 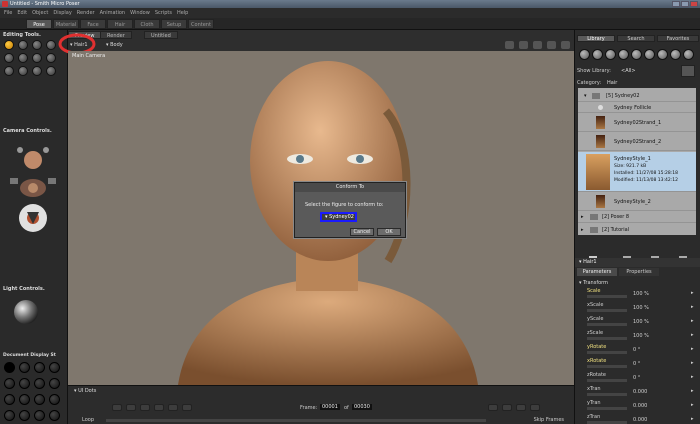 I want to click on param-label: zRotate, so click(x=596, y=375).